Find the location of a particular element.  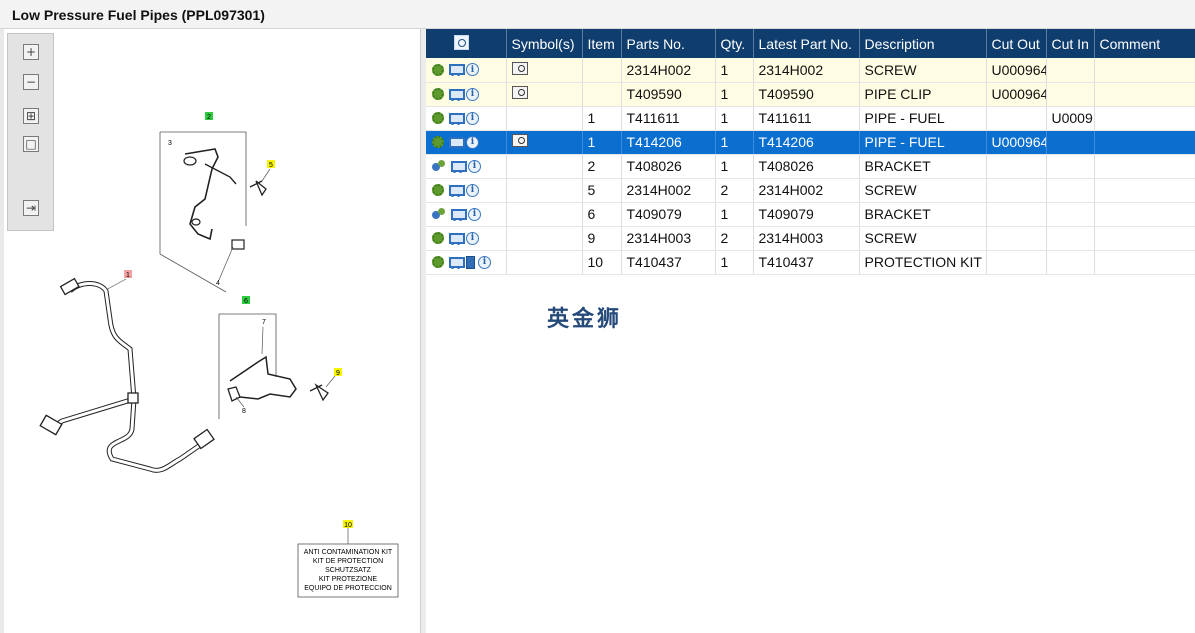

header-description: Description is located at coordinates (923, 43).